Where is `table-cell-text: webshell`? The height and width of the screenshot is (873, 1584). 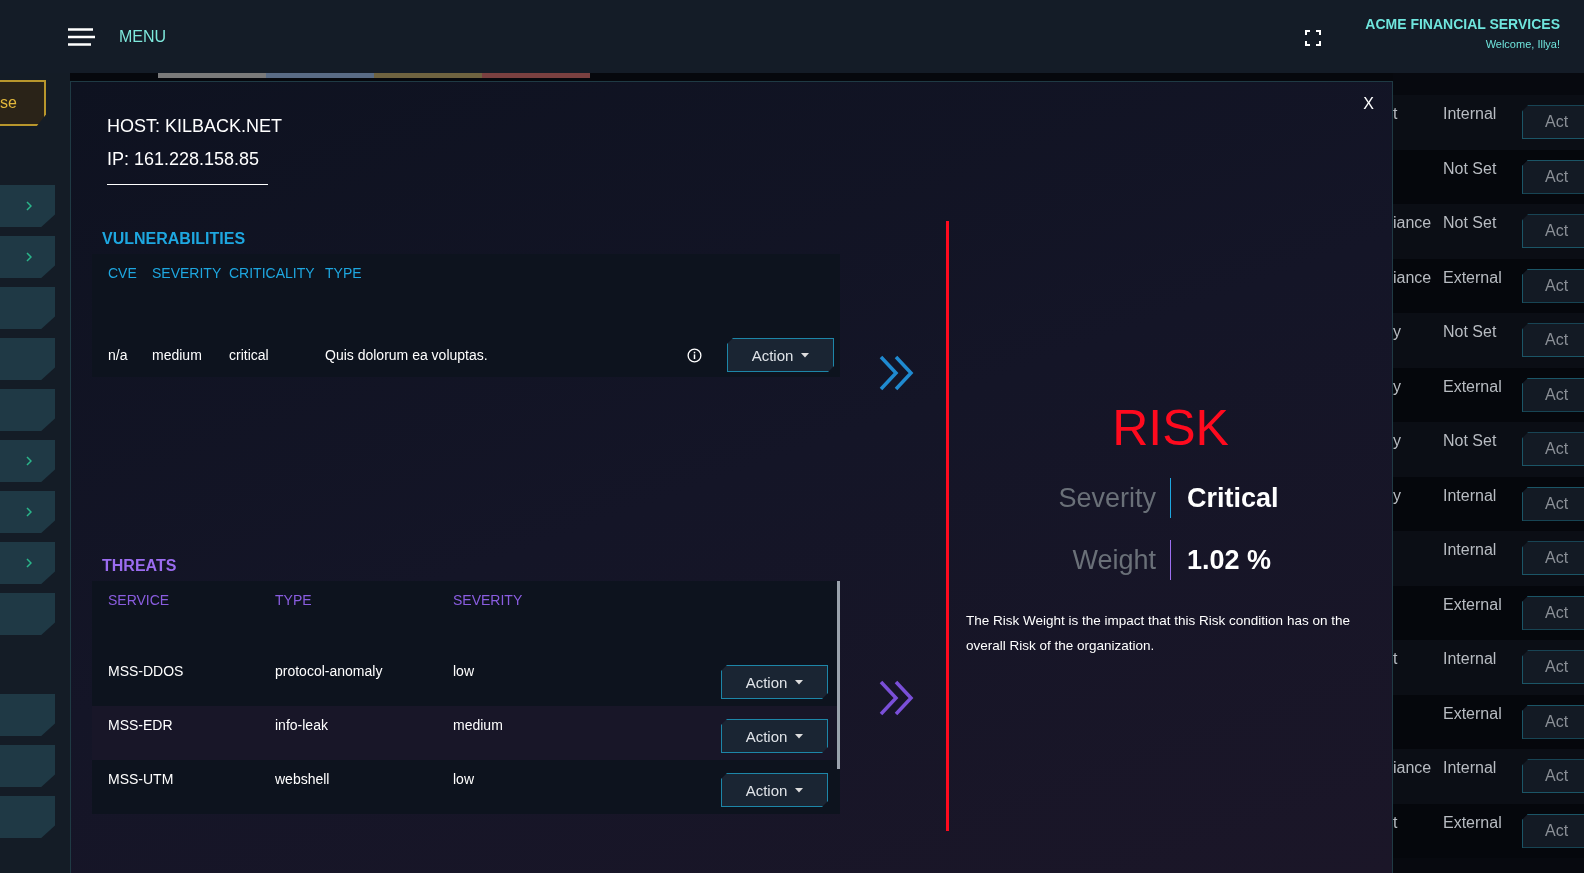
table-cell-text: webshell is located at coordinates (303, 779).